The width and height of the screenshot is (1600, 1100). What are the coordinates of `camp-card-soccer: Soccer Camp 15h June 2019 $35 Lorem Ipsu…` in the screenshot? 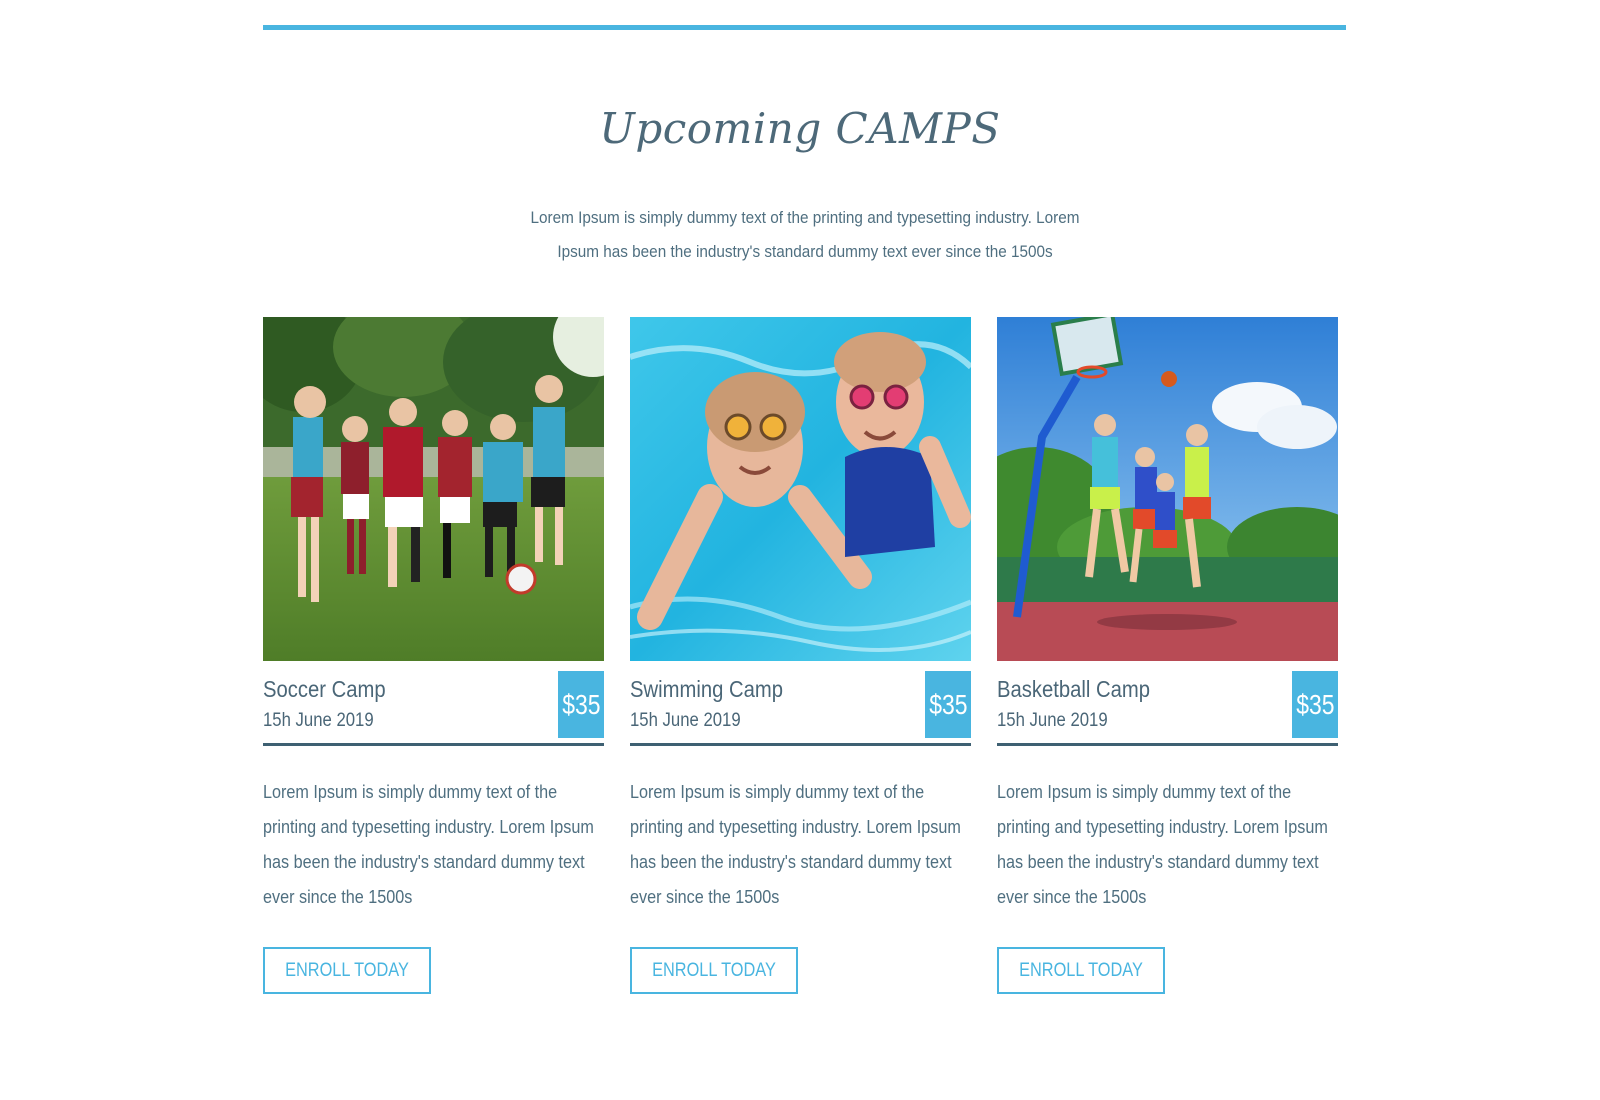 It's located at (433, 655).